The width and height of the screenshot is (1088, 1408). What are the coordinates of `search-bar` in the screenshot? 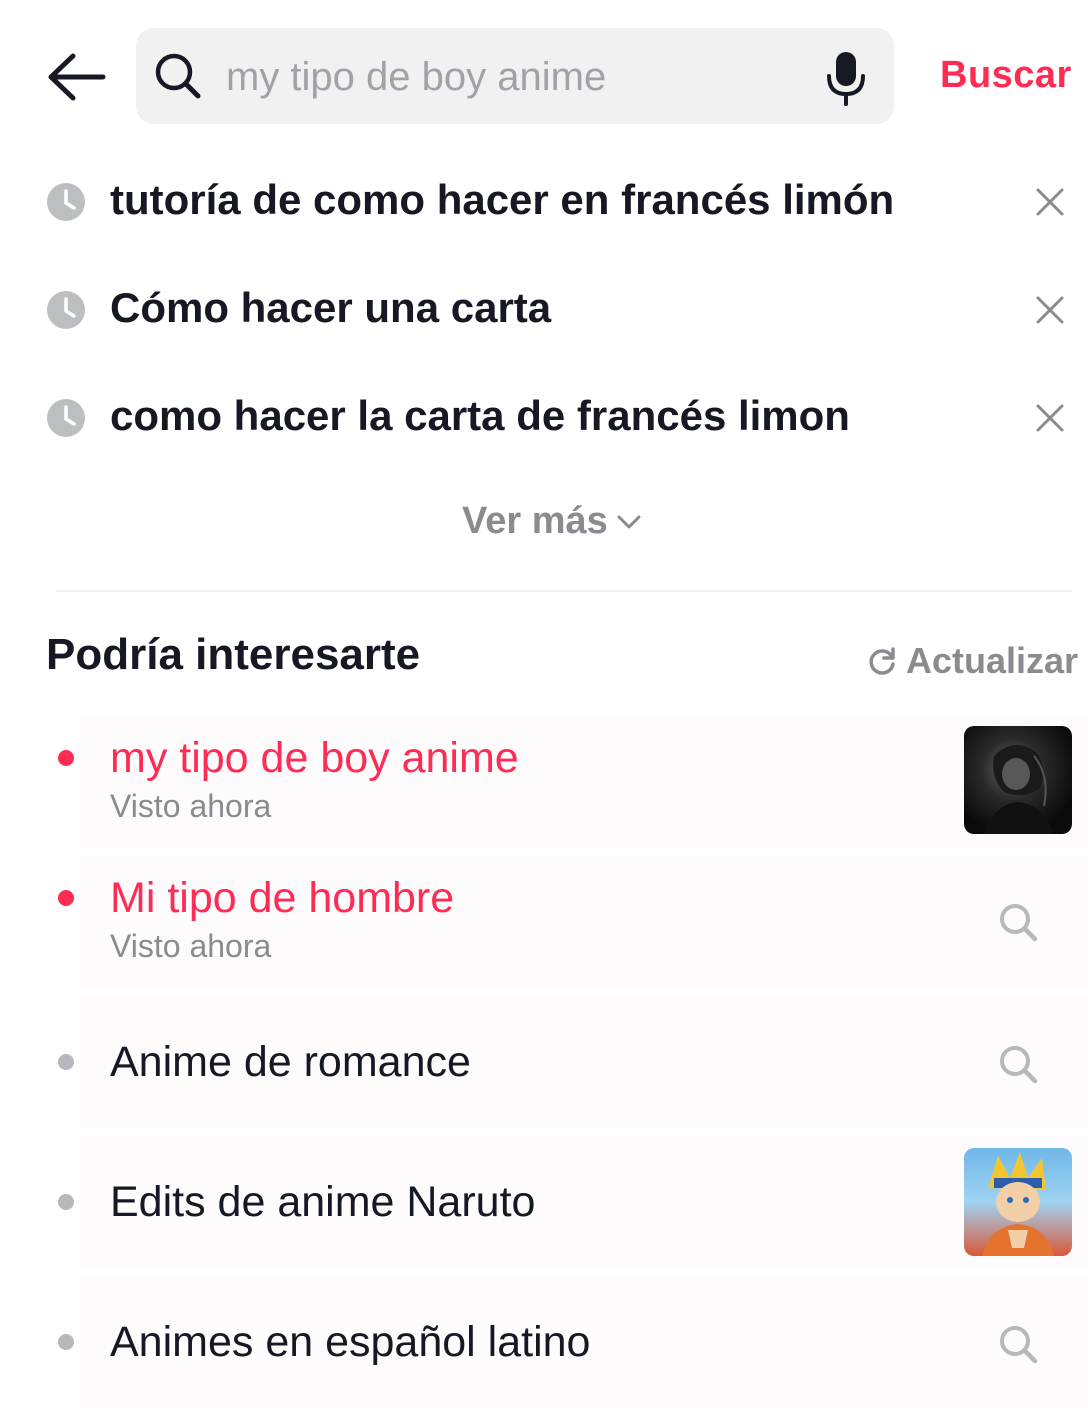 It's located at (515, 76).